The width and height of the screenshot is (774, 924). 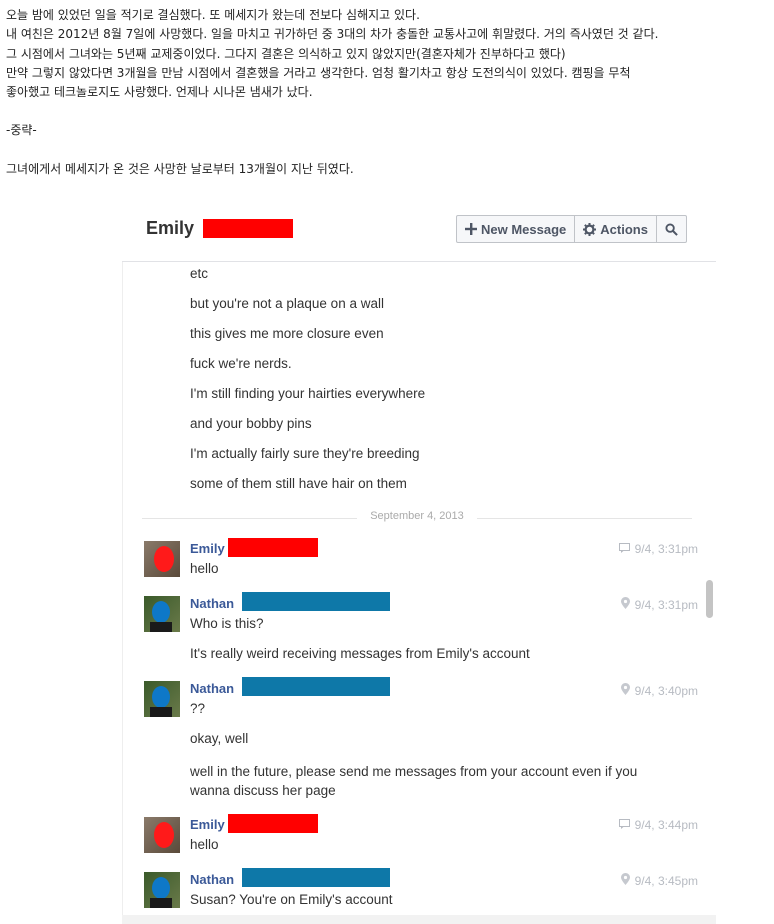 I want to click on message-text: fuck we're nerds., so click(x=241, y=363).